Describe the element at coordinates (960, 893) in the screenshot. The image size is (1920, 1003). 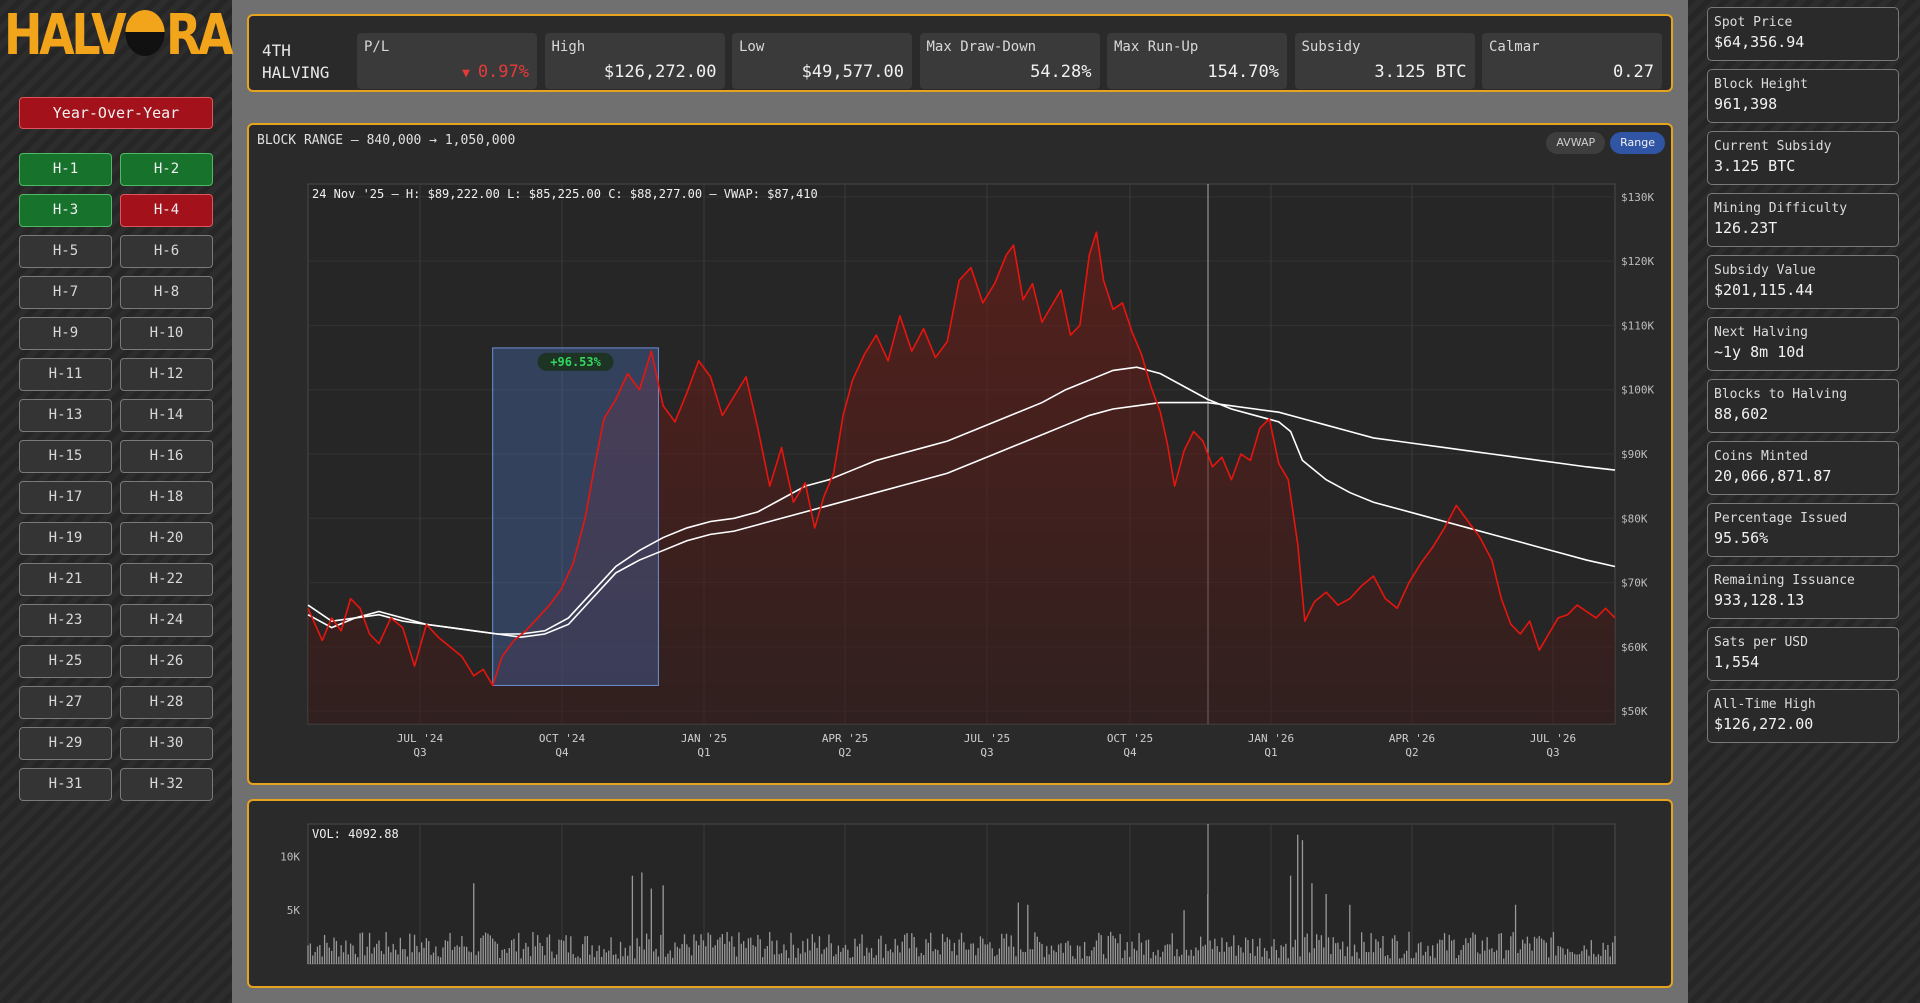
I see `volume-chart: 5K 10K VOL: 4092.88` at that location.